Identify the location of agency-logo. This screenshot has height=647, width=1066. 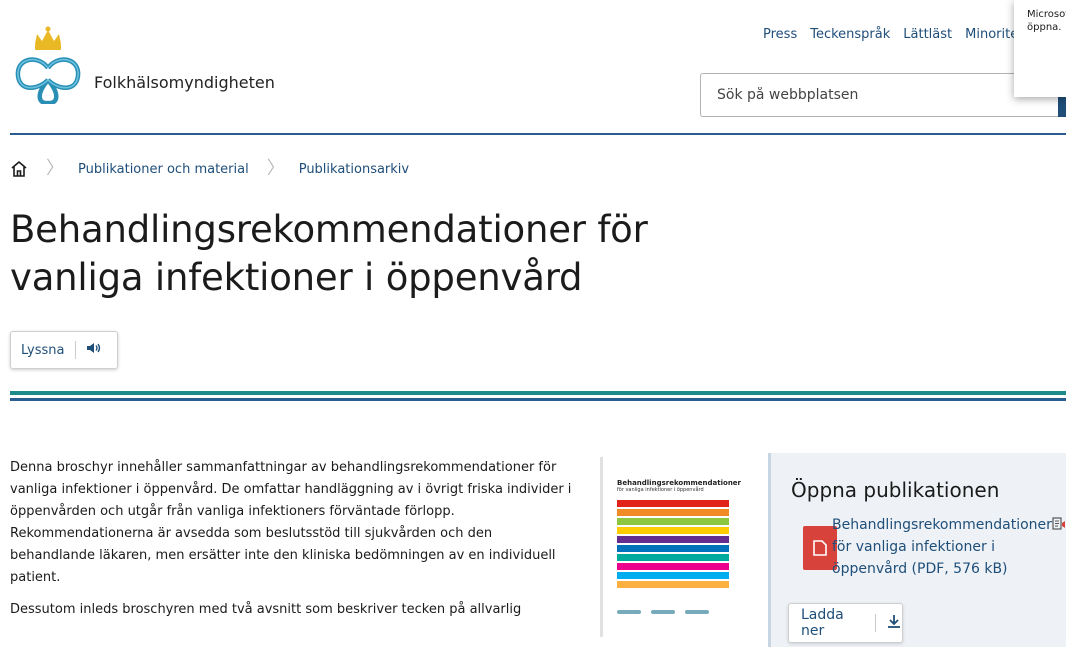
(48, 65).